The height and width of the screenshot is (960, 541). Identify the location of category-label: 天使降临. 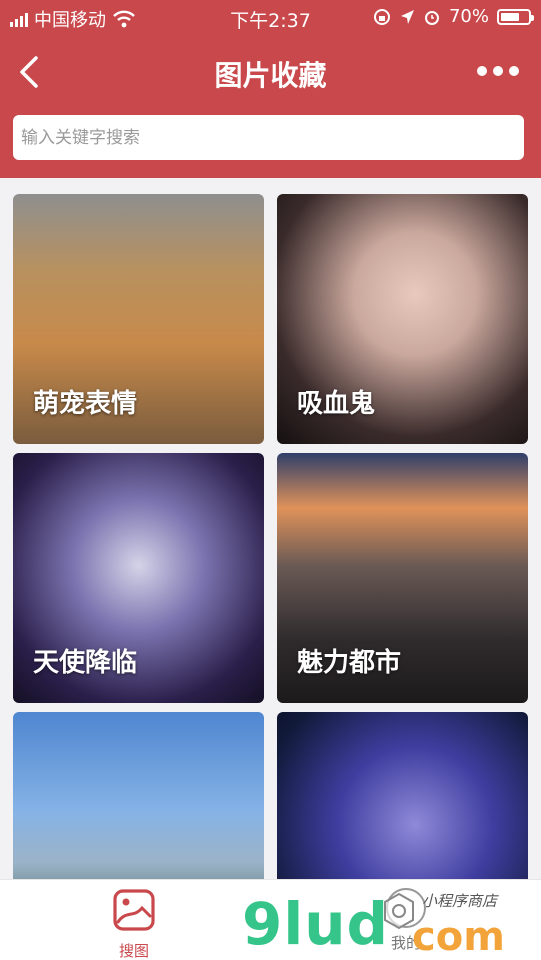
(85, 663).